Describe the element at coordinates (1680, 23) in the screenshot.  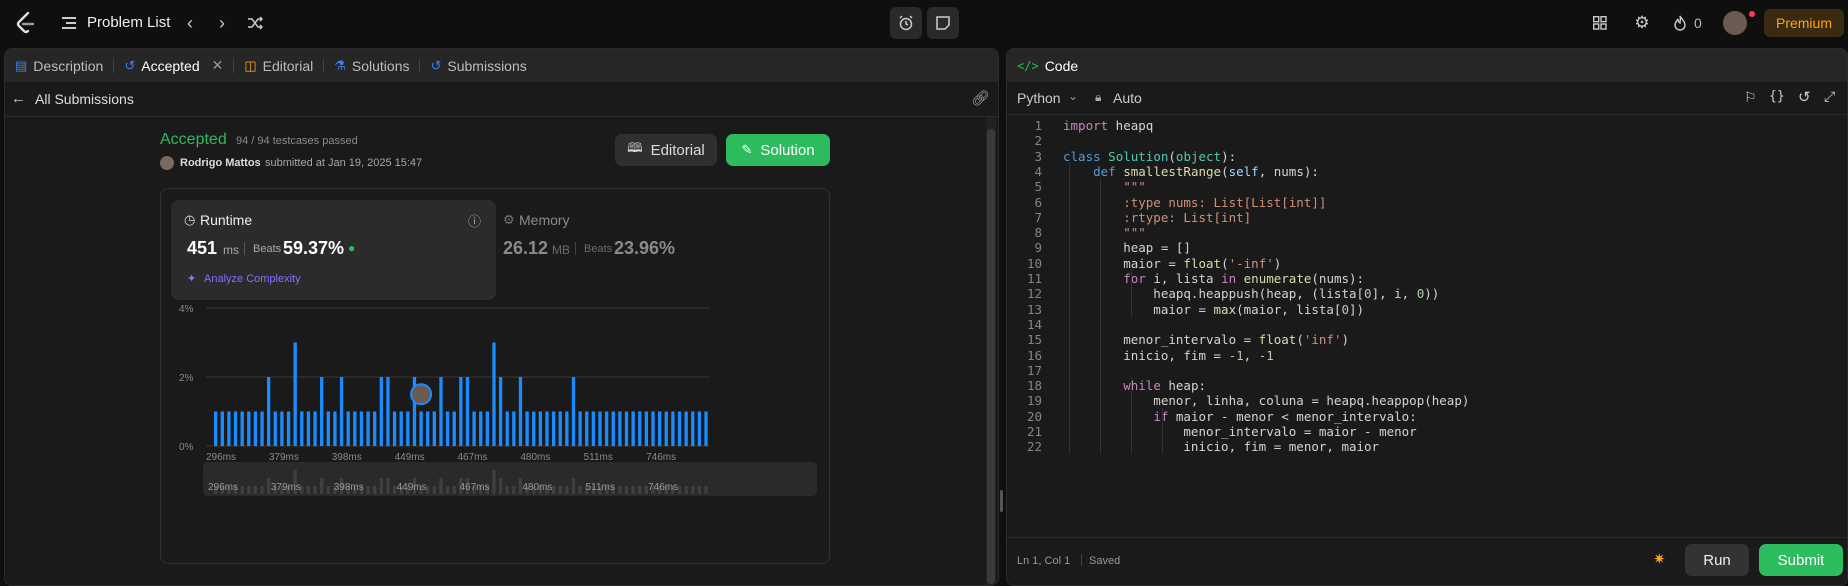
I see `streak-flame-icon` at that location.